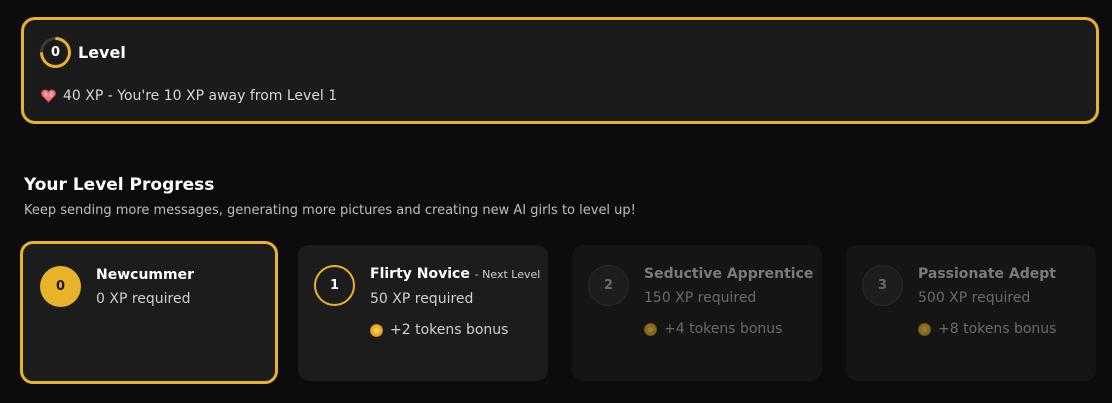 The width and height of the screenshot is (1112, 403). Describe the element at coordinates (882, 285) in the screenshot. I see `tier-number-badge: 3` at that location.